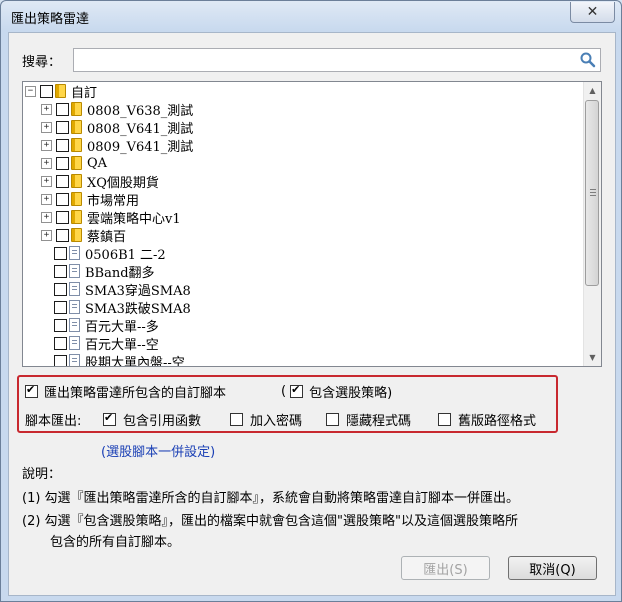 This screenshot has width=622, height=602. I want to click on tree-item: 股期大單內盤--空, so click(119, 359).